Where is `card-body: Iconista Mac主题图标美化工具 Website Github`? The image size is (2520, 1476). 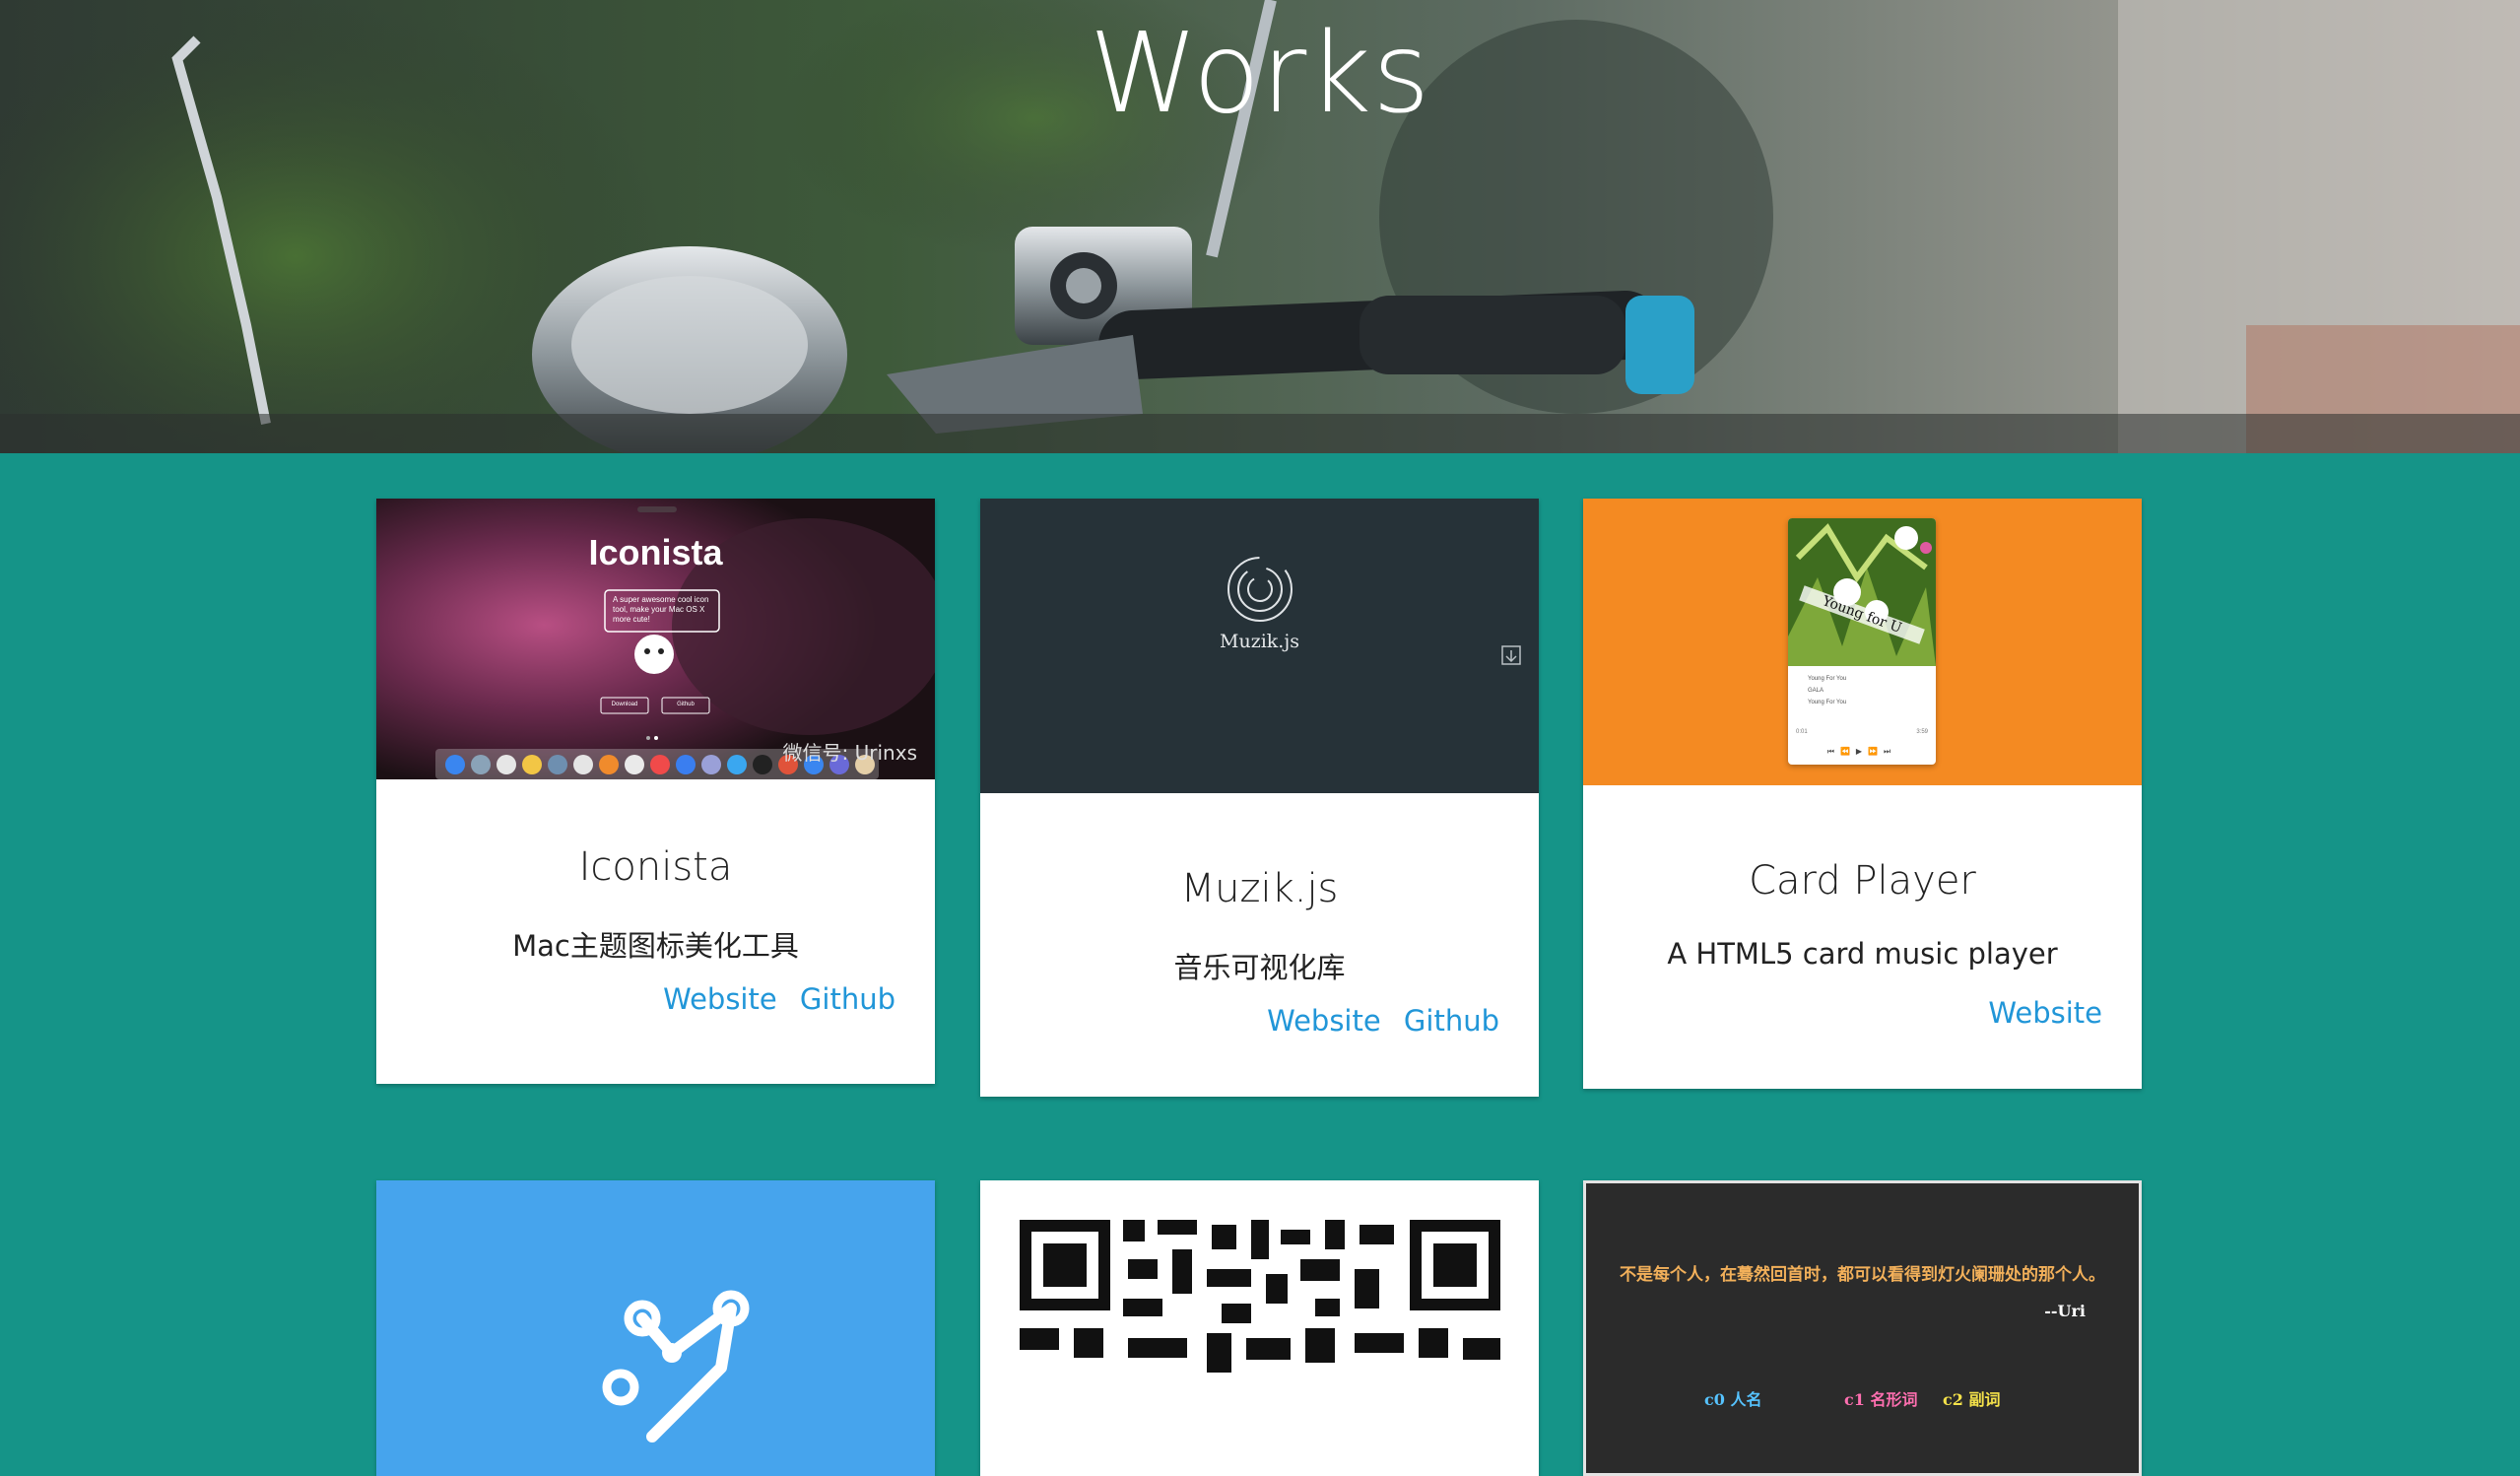
card-body: Iconista Mac主题图标美化工具 Website Github is located at coordinates (655, 931).